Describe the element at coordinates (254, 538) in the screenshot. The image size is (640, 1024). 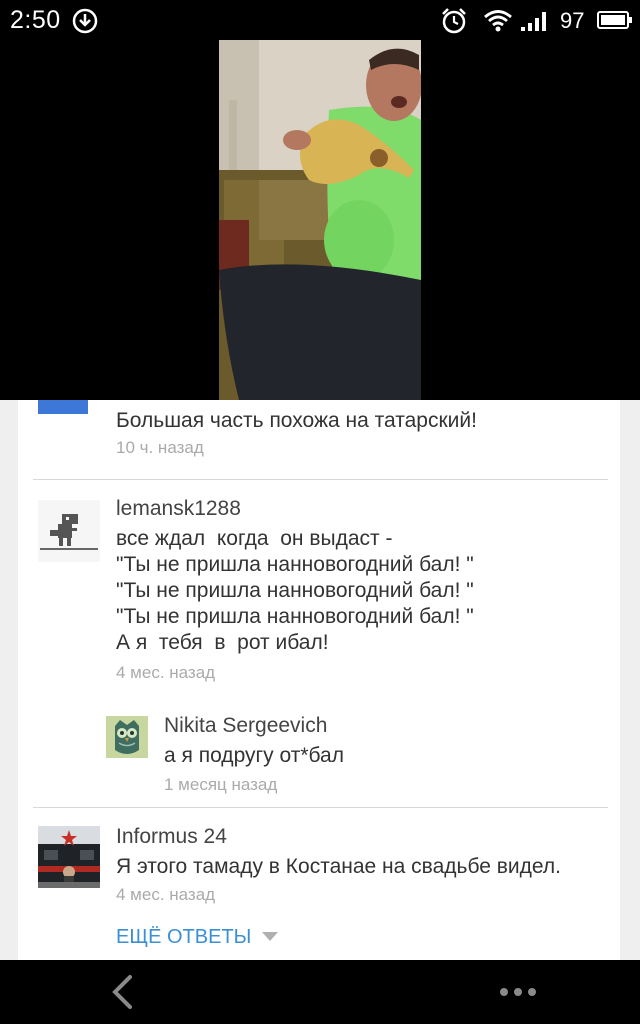
I see `comment-line: все ждал когда он выдаст -` at that location.